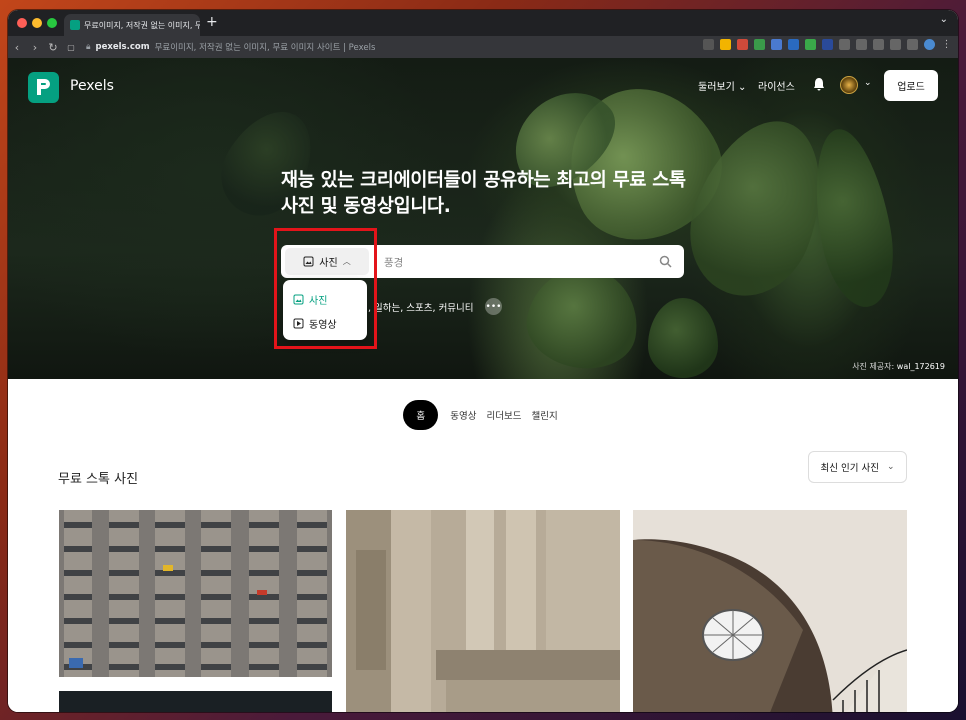 Image resolution: width=966 pixels, height=720 pixels. What do you see at coordinates (483, 23) in the screenshot?
I see `tab-bar: 무료이미지, 저작권 없는 이미지, 무료 × + ⌄` at bounding box center [483, 23].